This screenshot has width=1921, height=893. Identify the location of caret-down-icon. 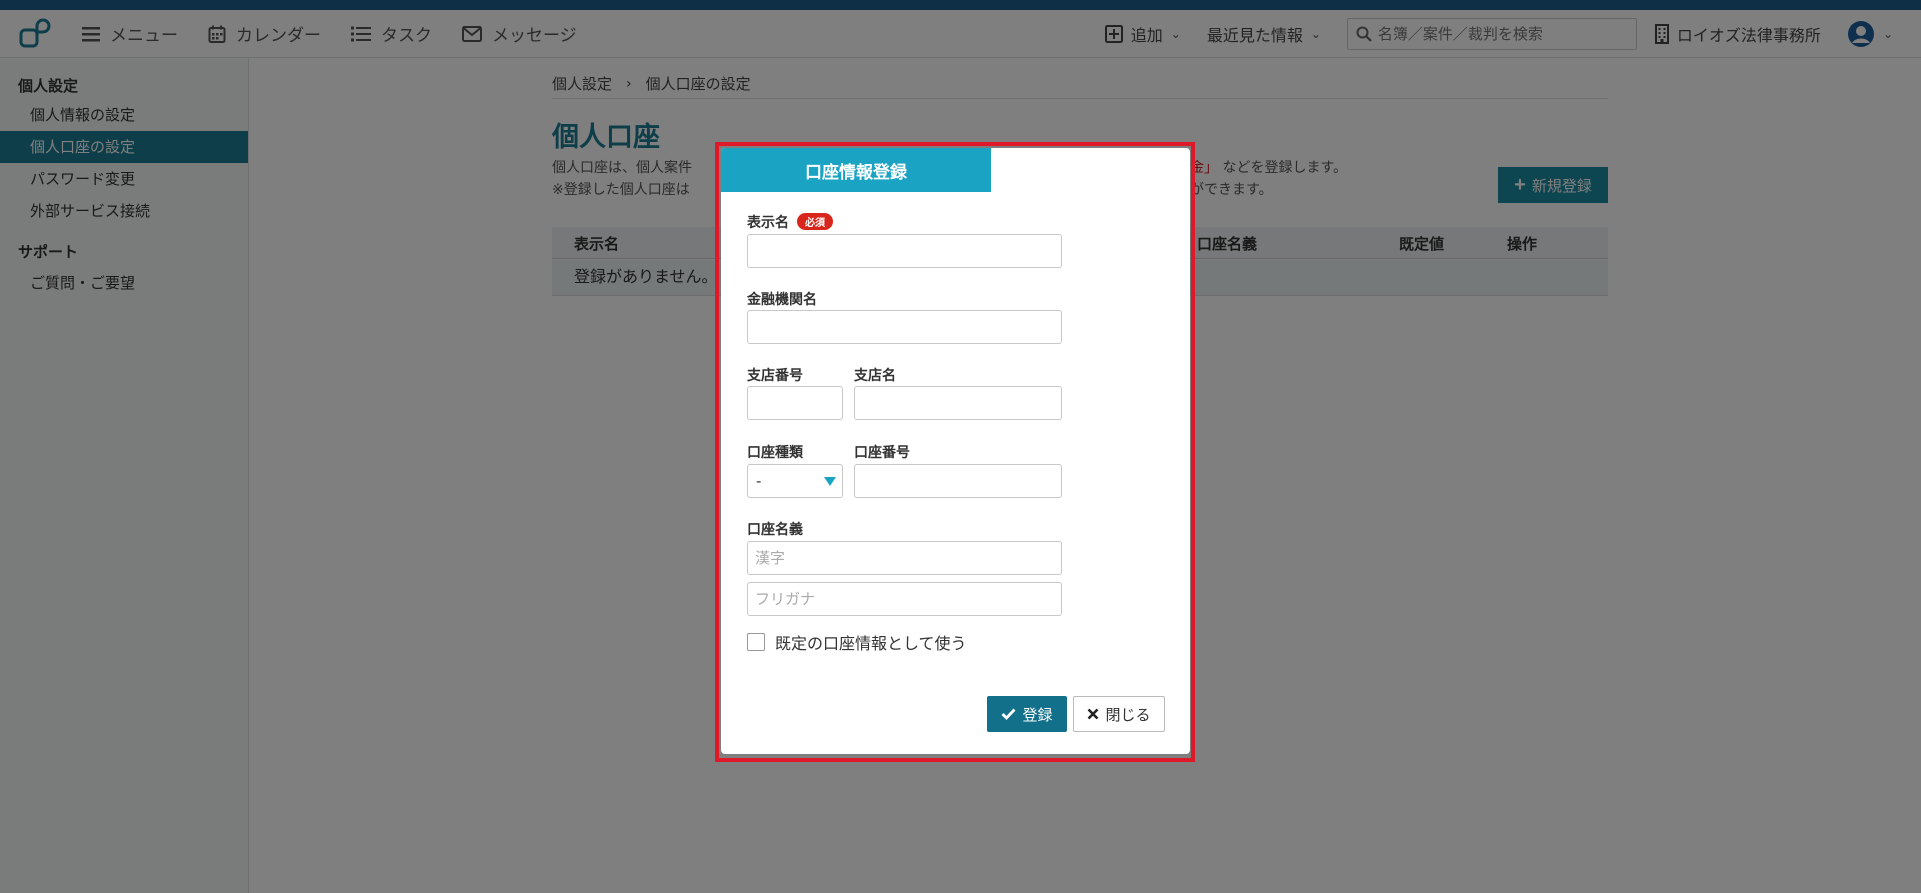
(830, 481).